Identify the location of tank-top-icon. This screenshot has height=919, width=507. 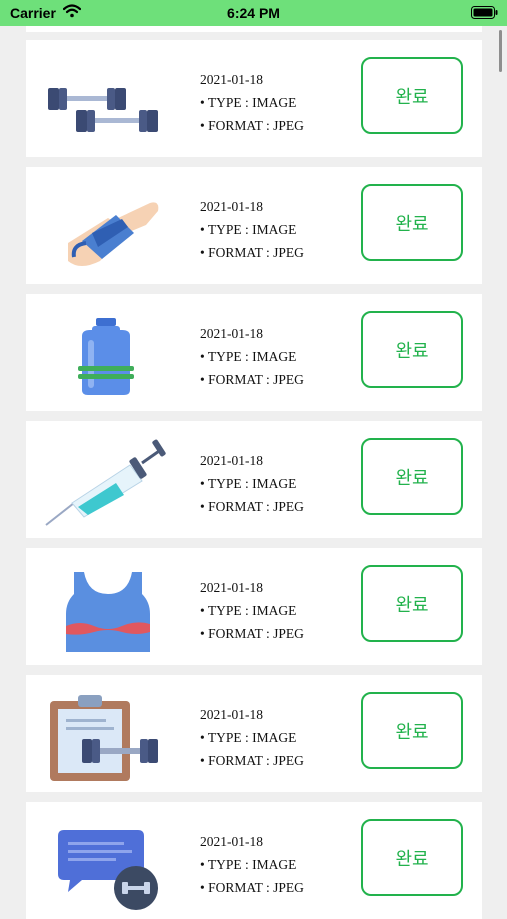
(108, 606).